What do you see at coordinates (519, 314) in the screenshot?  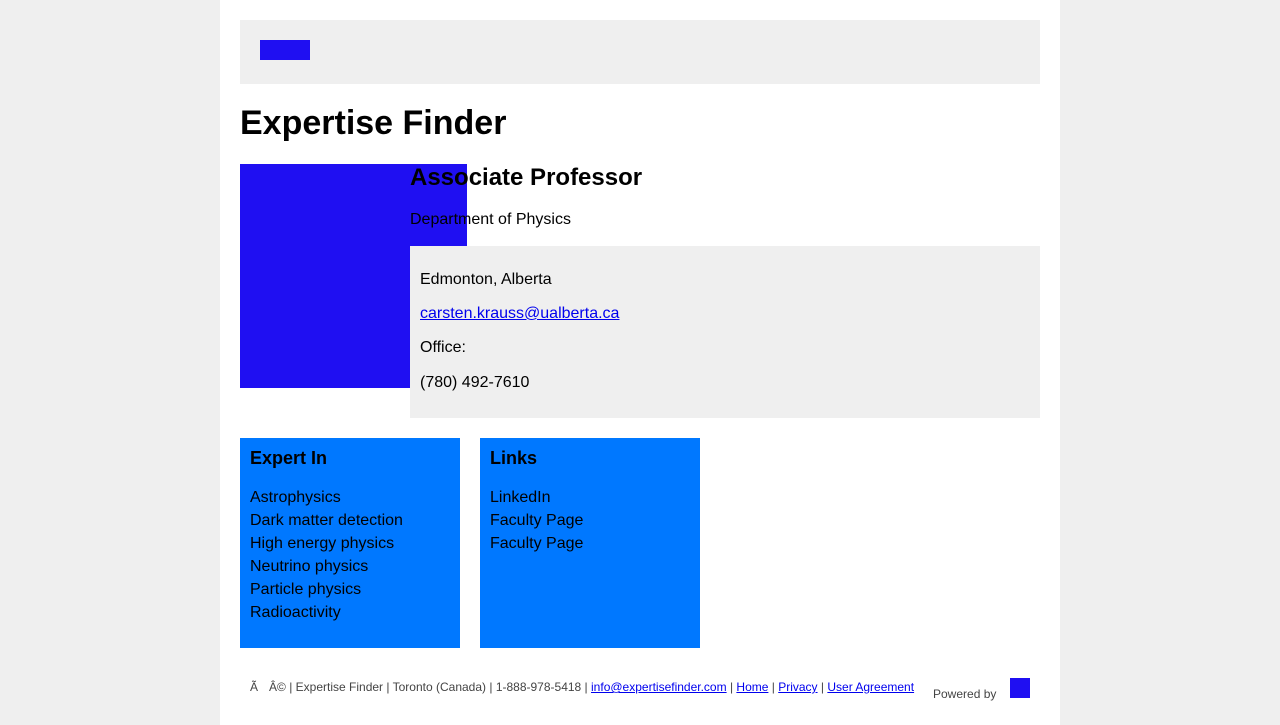 I see `email-link: carsten.krauss@ualberta.ca` at bounding box center [519, 314].